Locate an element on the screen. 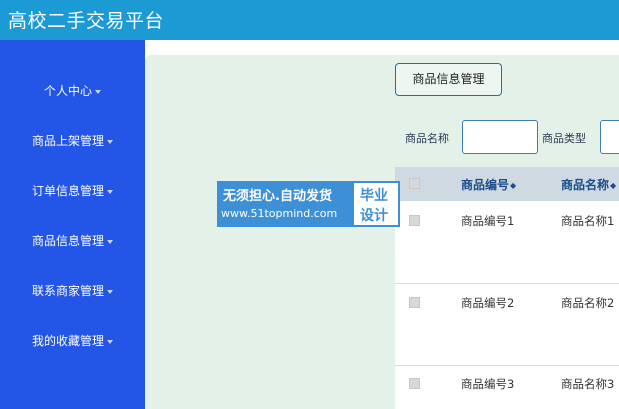  table-row: 商品编号3 商品名称3 is located at coordinates (507, 387).